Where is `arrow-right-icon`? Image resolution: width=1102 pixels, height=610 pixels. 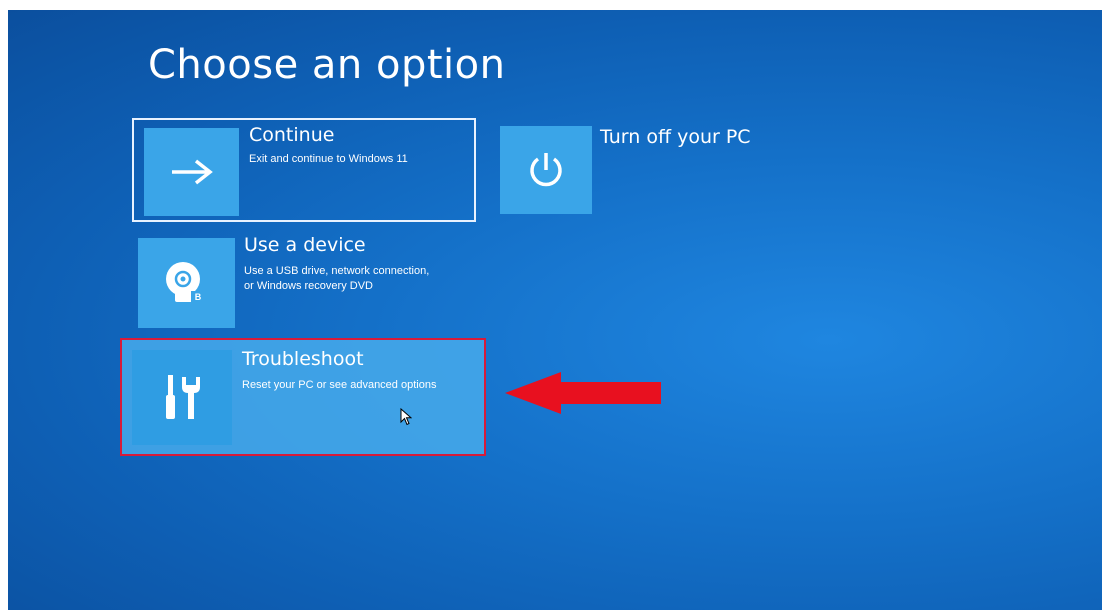 arrow-right-icon is located at coordinates (192, 172).